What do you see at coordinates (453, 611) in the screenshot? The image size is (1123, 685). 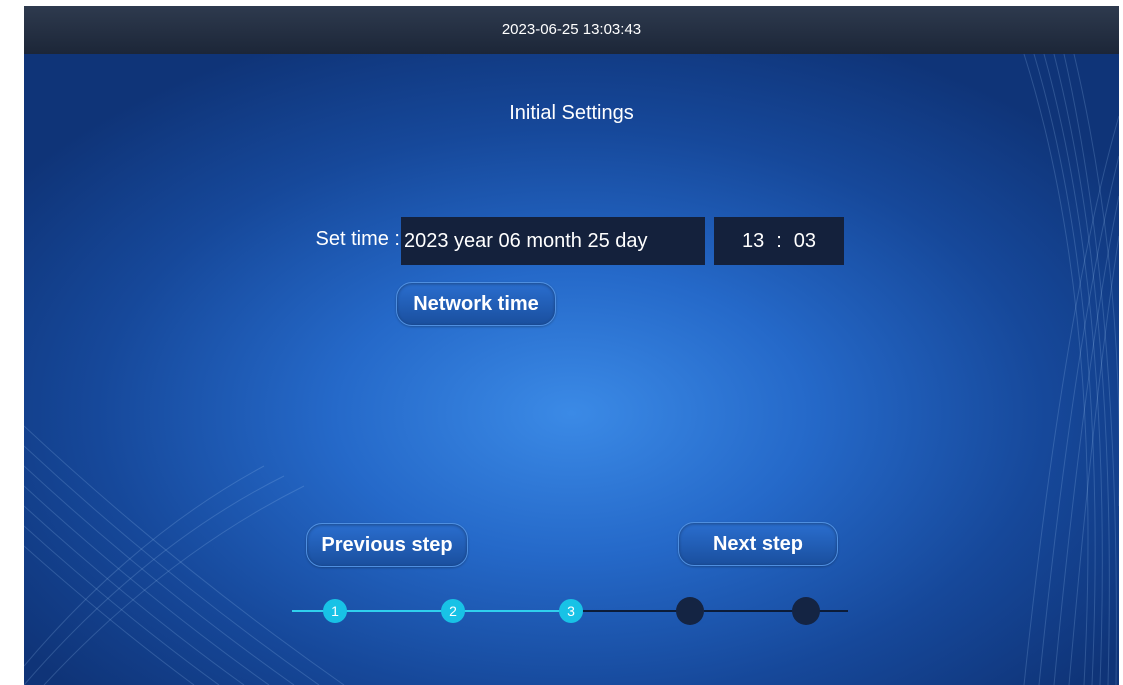 I see `step-2-indicator: 2` at bounding box center [453, 611].